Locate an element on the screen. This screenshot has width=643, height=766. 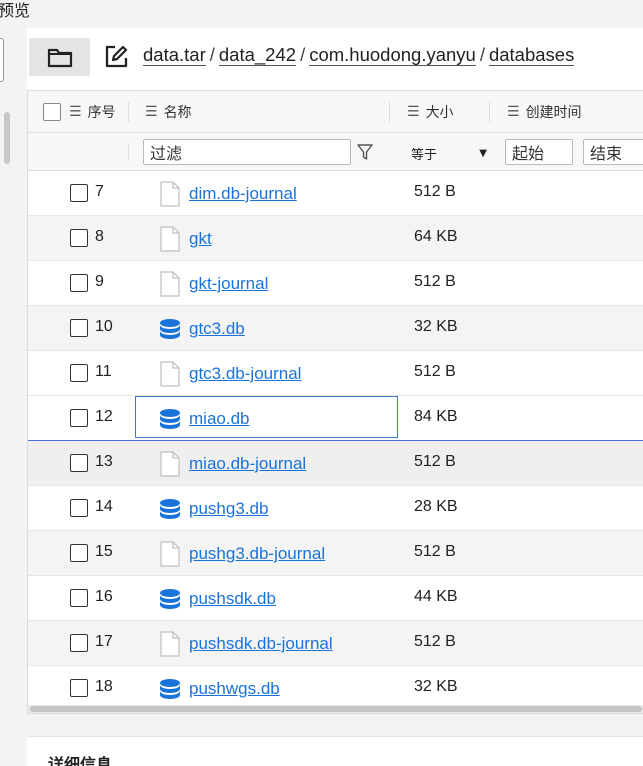
edit-icon is located at coordinates (116, 56).